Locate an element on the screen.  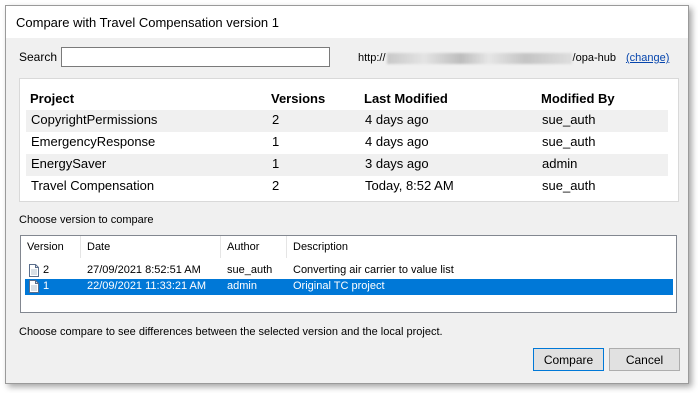
project-row: EmergencyResponse 1 4 days ago sue_auth is located at coordinates (347, 143).